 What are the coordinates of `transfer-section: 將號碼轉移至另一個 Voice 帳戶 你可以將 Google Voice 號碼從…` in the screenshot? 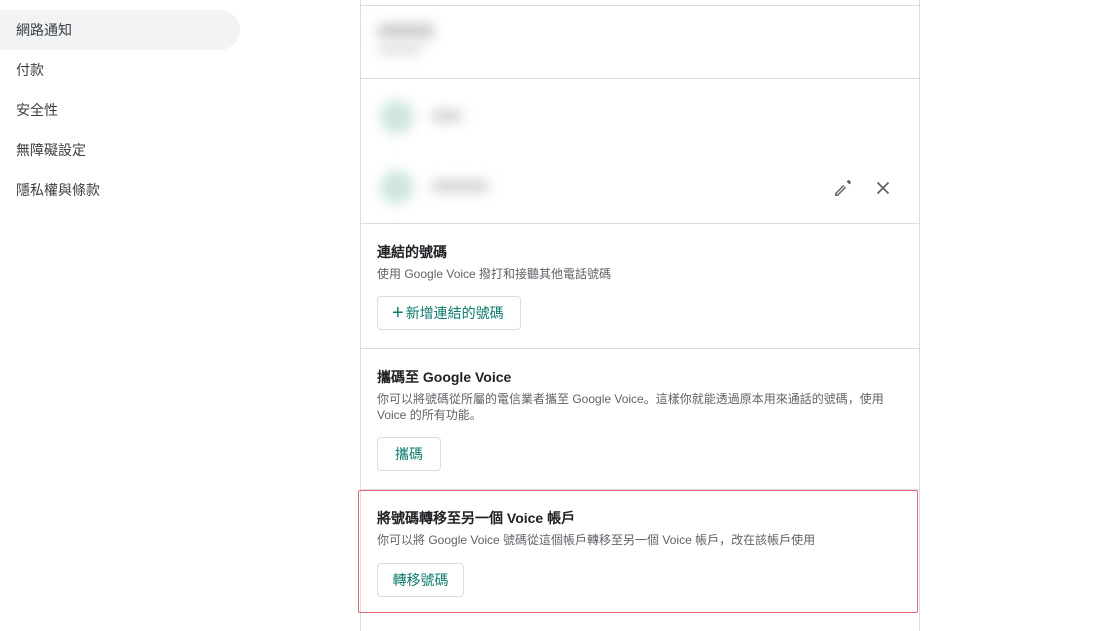 It's located at (642, 528).